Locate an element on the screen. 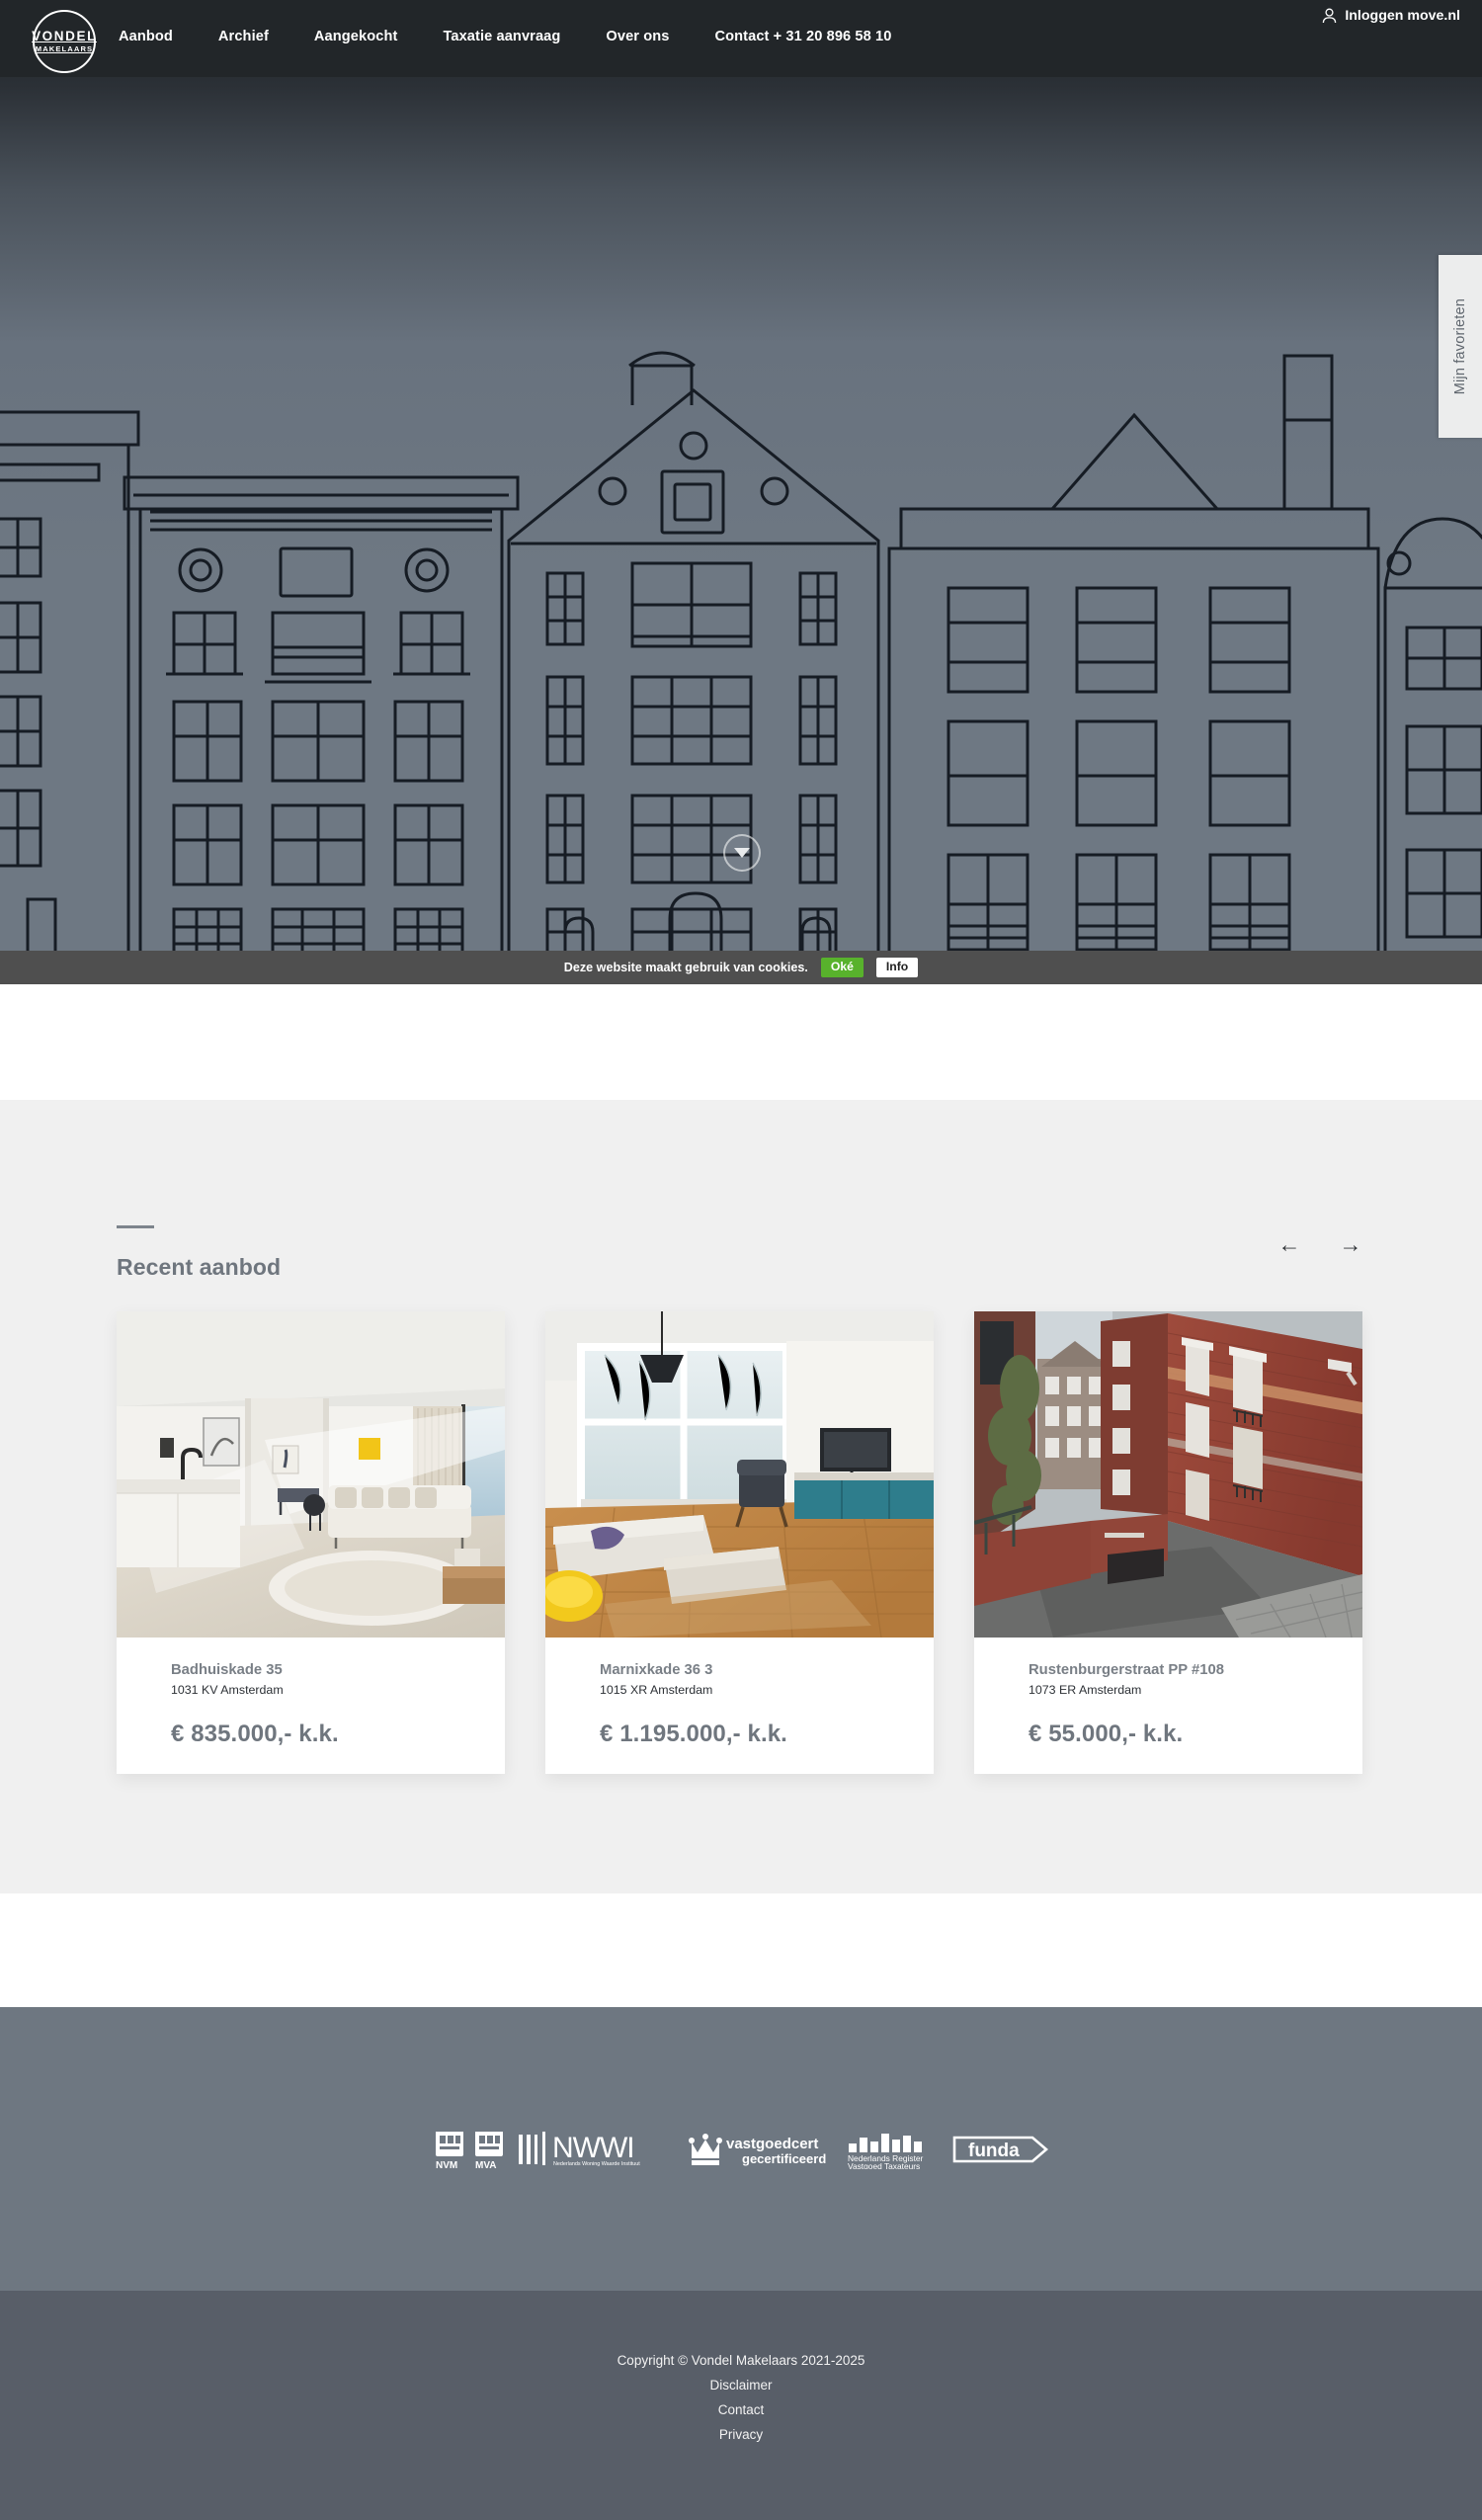 This screenshot has height=2520, width=1482. svg-text: MVA is located at coordinates (485, 2165).